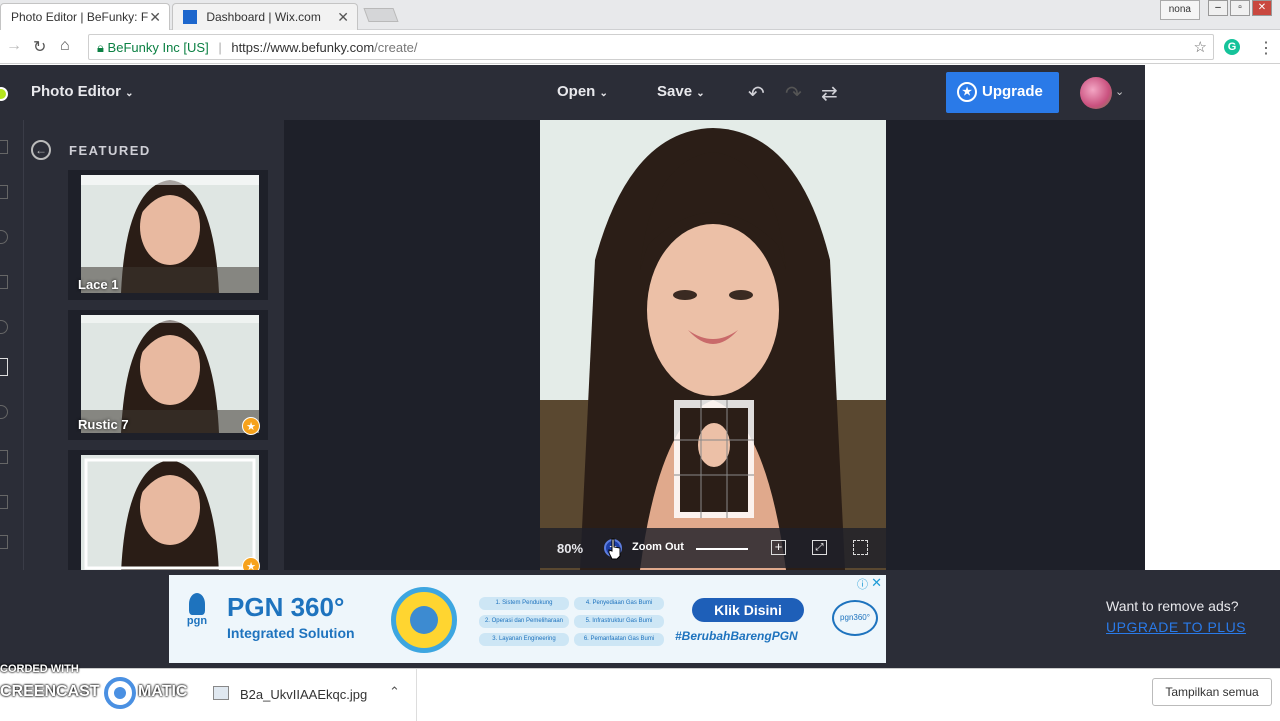 This screenshot has width=1280, height=721. What do you see at coordinates (304, 694) in the screenshot?
I see `download-filename: B2a_UkvIIAAEkqc.jpg` at bounding box center [304, 694].